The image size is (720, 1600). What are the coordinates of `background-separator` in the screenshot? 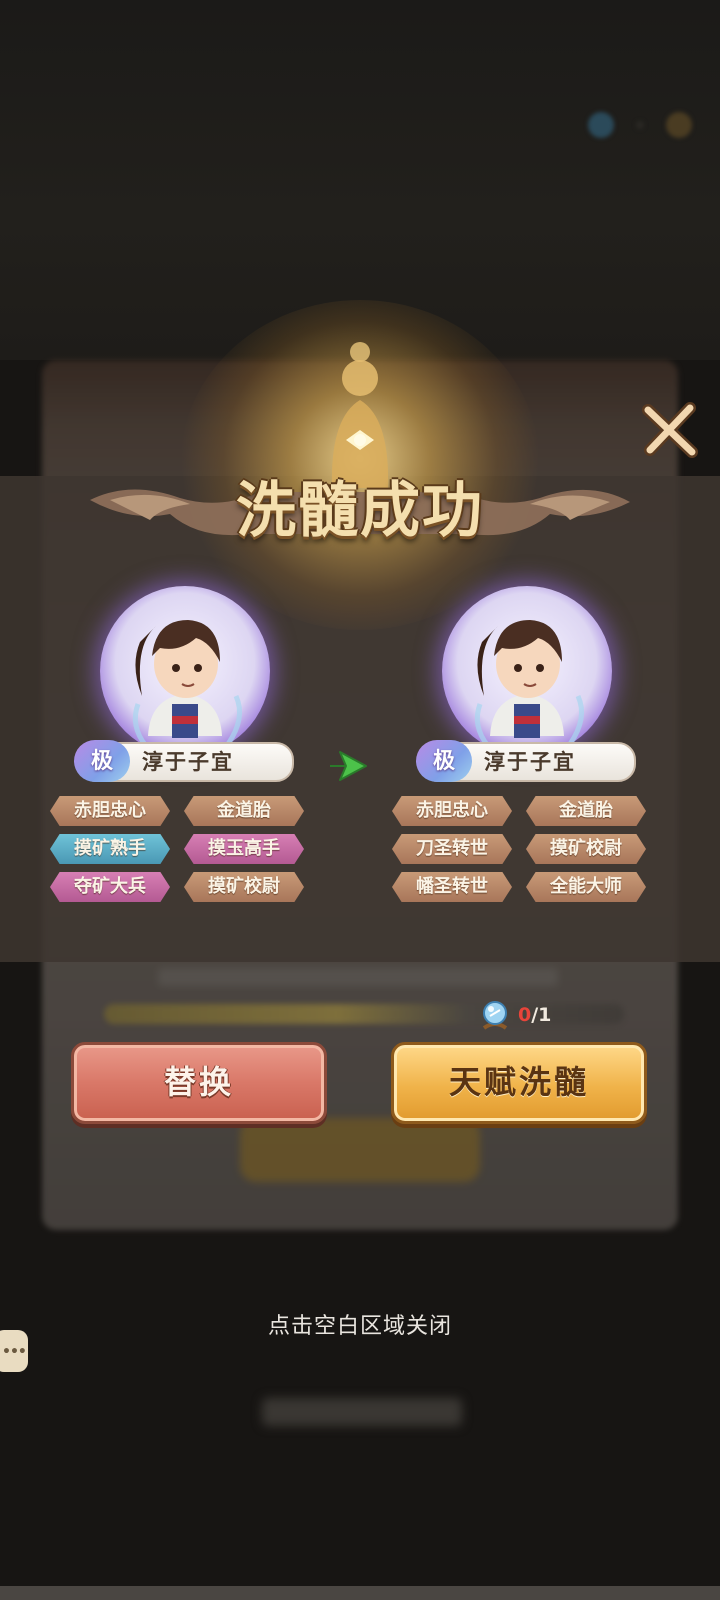 It's located at (640, 125).